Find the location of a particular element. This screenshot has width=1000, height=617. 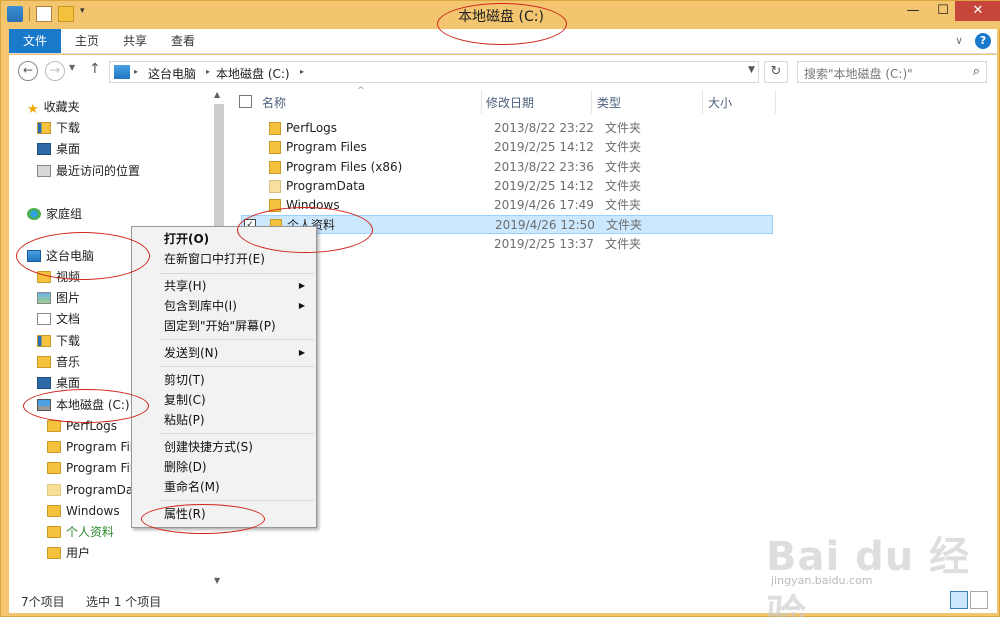

nav-windows: Windows is located at coordinates (83, 511).